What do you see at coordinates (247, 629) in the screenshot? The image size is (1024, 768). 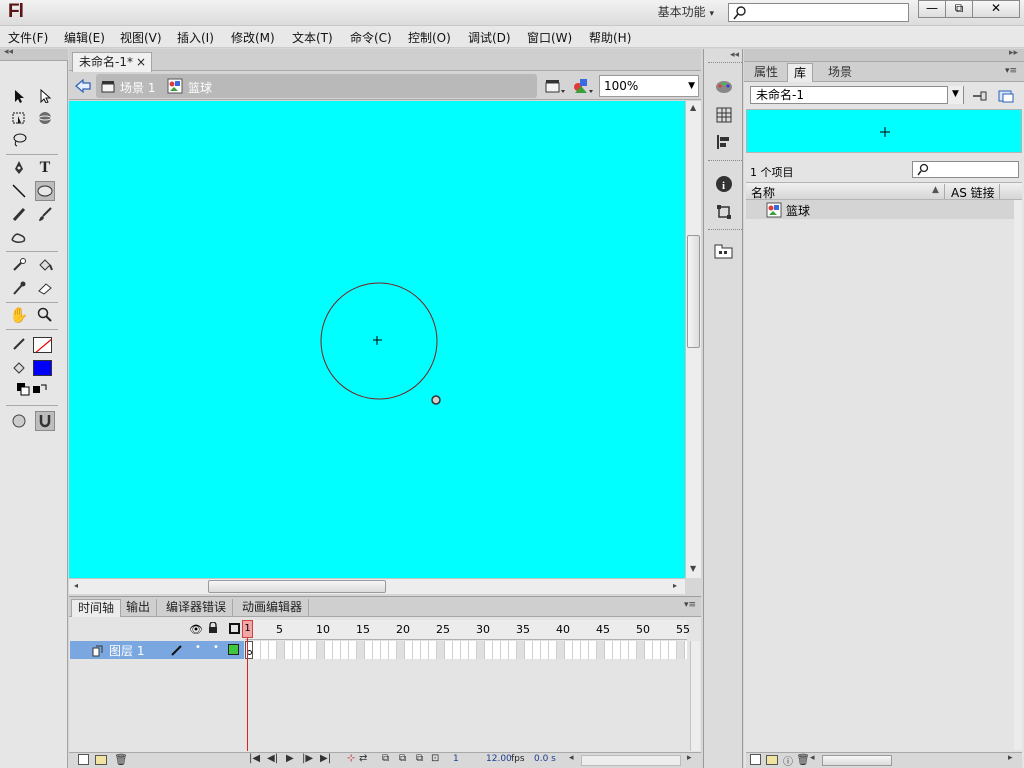 I see `playhead: 1` at bounding box center [247, 629].